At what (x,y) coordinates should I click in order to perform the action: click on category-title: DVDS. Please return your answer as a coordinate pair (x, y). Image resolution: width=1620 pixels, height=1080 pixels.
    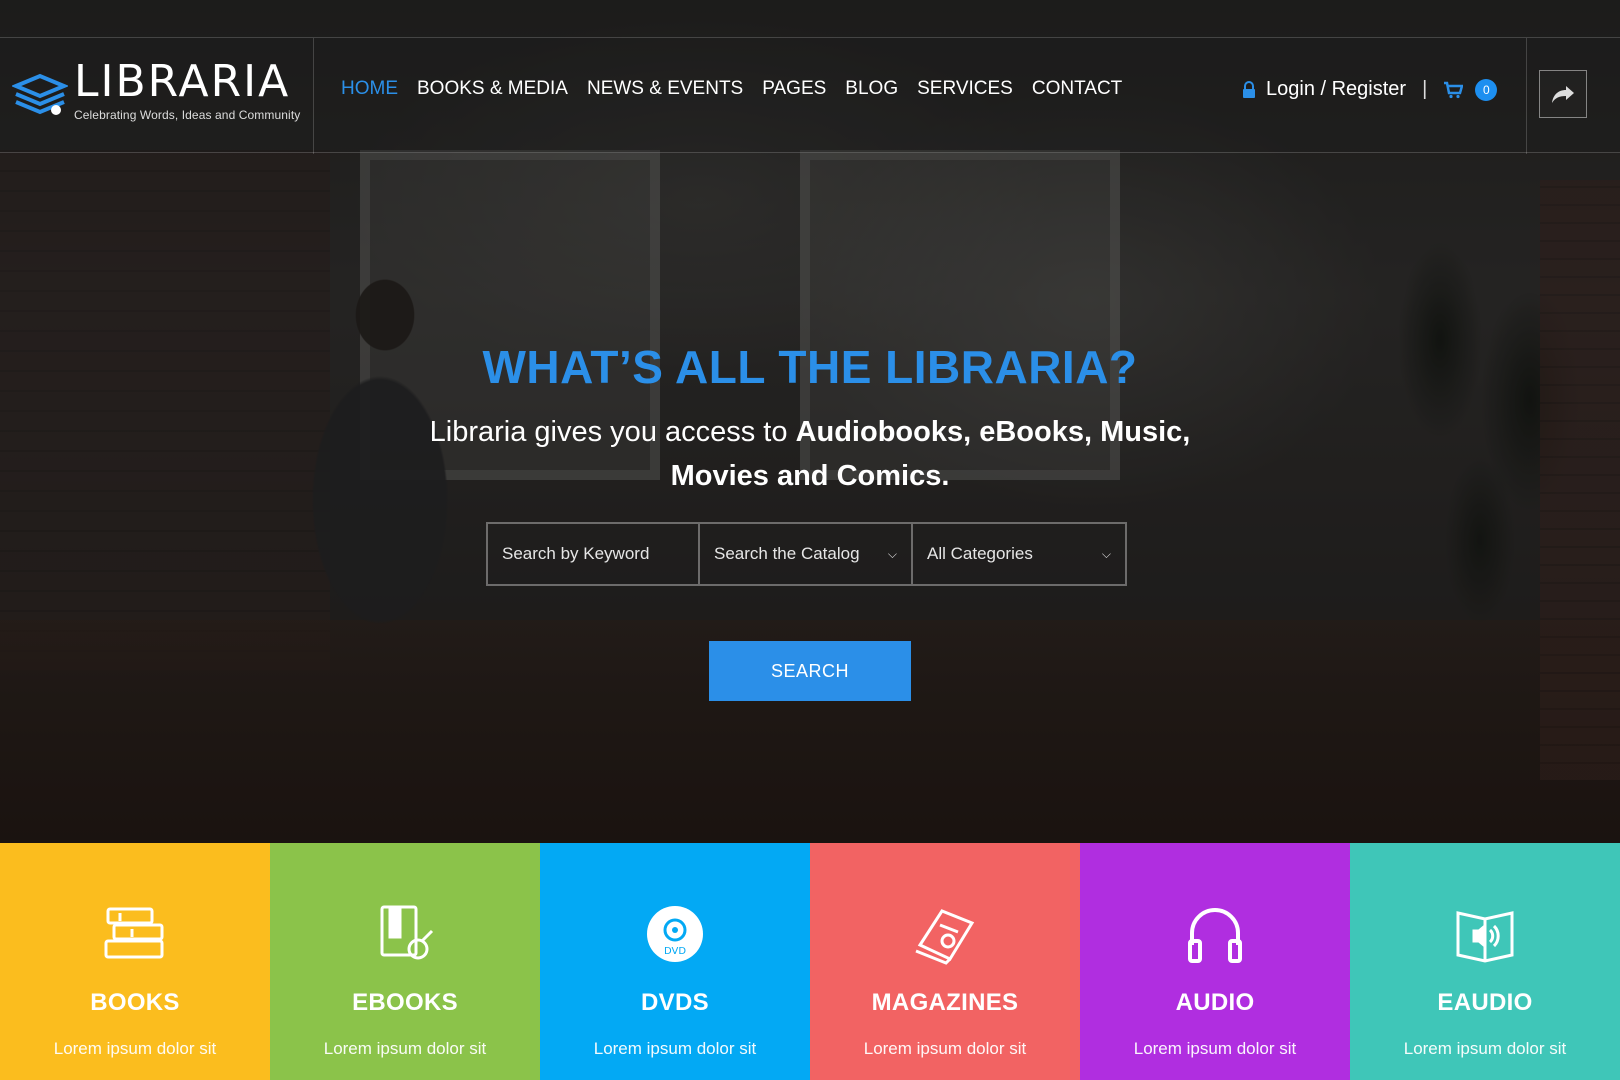
    Looking at the image, I should click on (675, 1002).